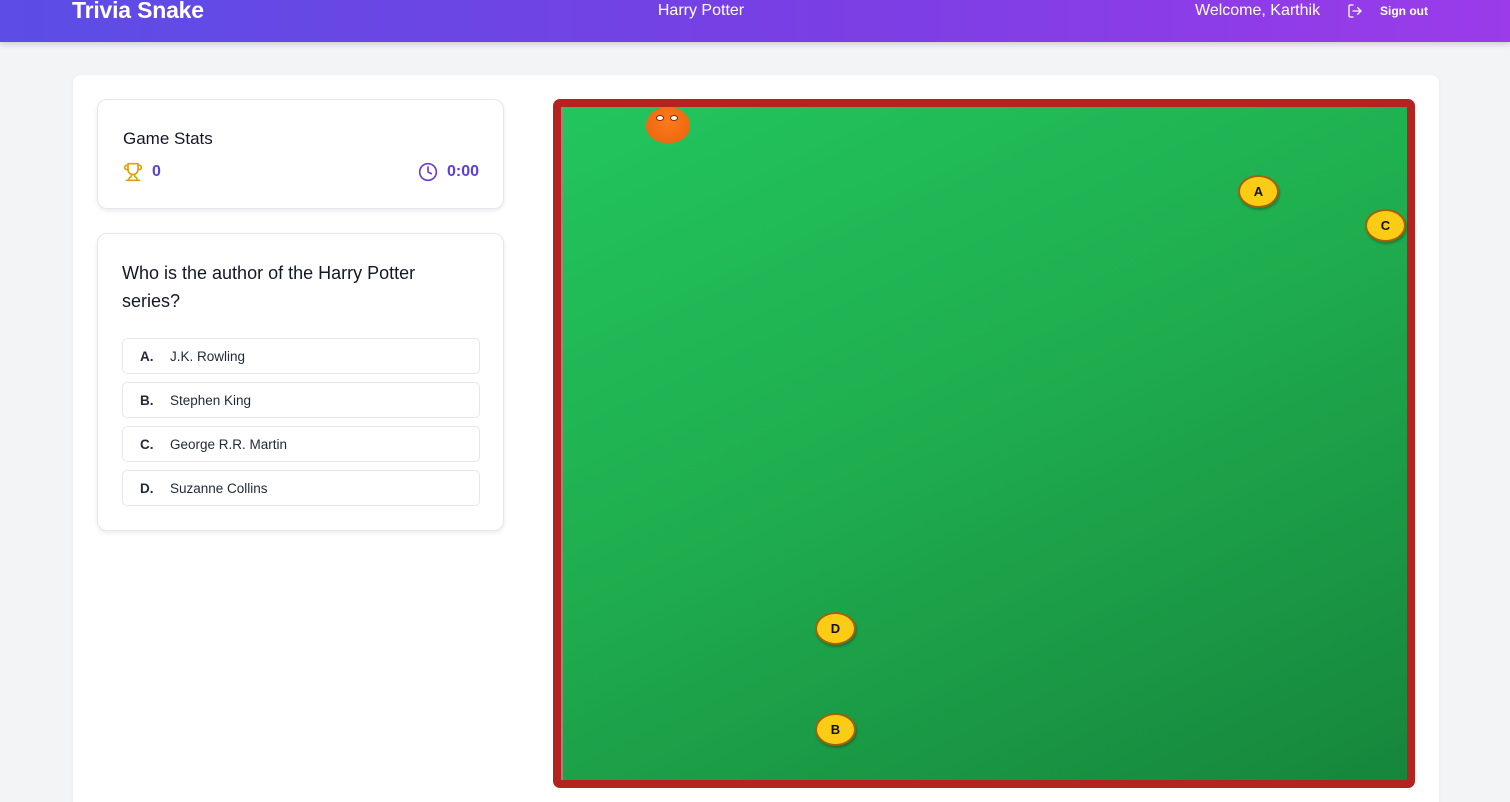 The image size is (1510, 802). I want to click on game-stats-card: Game Stats 0 0:00, so click(300, 154).